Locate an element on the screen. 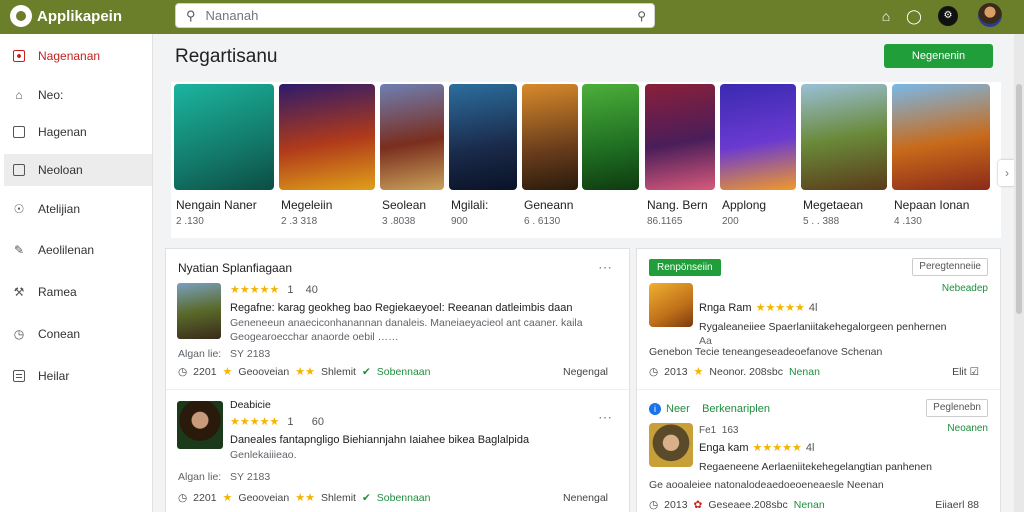 The height and width of the screenshot is (512, 1024). footer-action: Eiiaerl 88 is located at coordinates (957, 505).